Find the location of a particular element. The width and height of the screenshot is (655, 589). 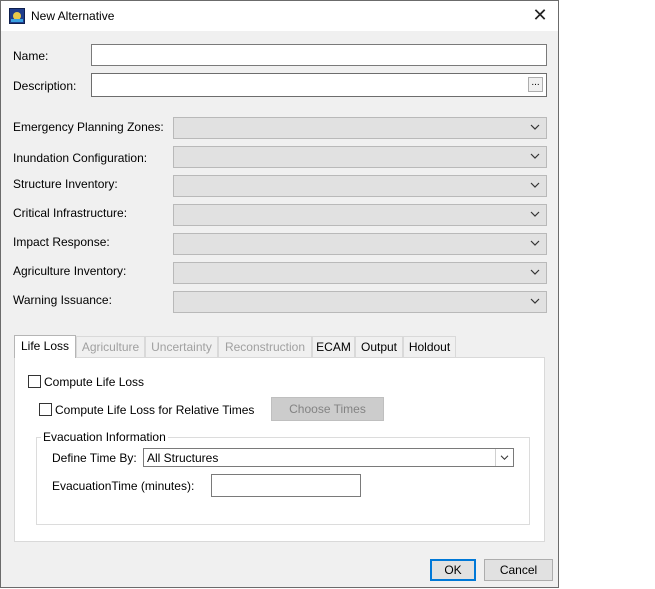

compute-life-loss-label: Compute Life Loss is located at coordinates (94, 382).